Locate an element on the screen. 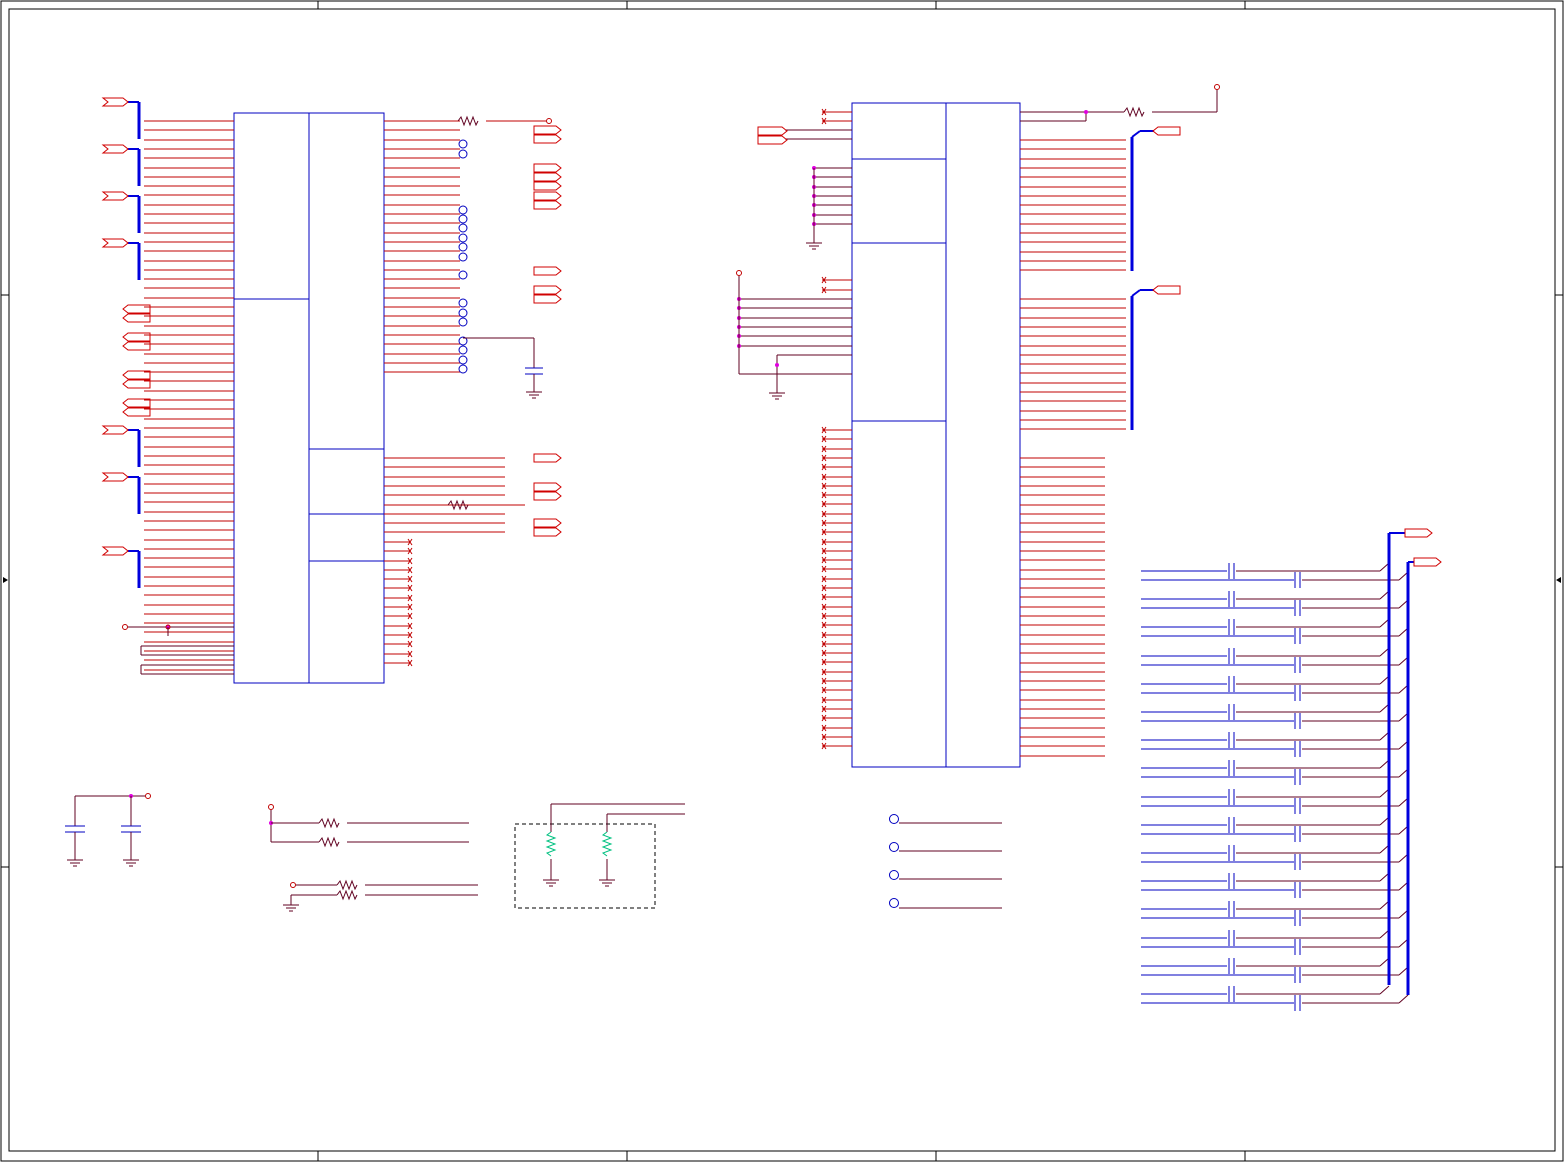  right-output-buses is located at coordinates (1155, 278).